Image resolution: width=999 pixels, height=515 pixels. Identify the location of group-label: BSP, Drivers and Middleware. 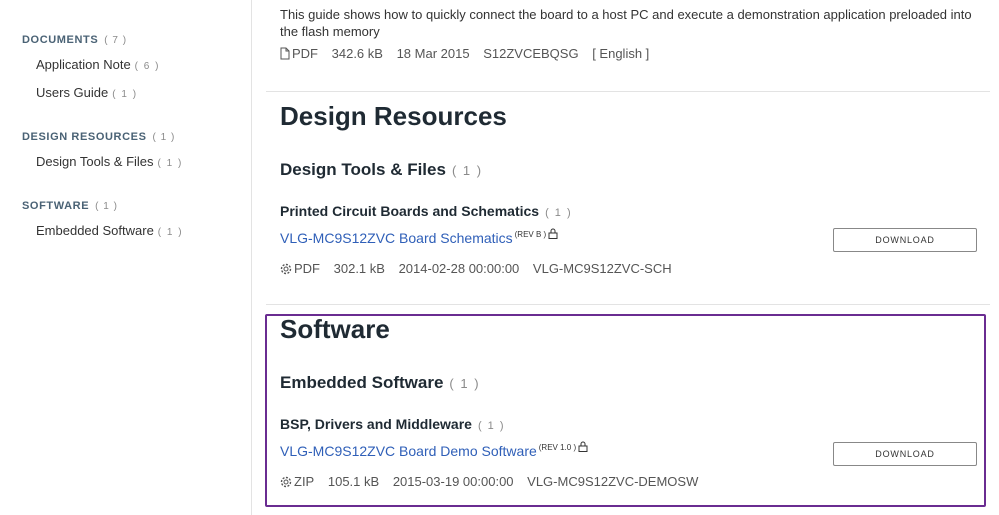
(376, 424).